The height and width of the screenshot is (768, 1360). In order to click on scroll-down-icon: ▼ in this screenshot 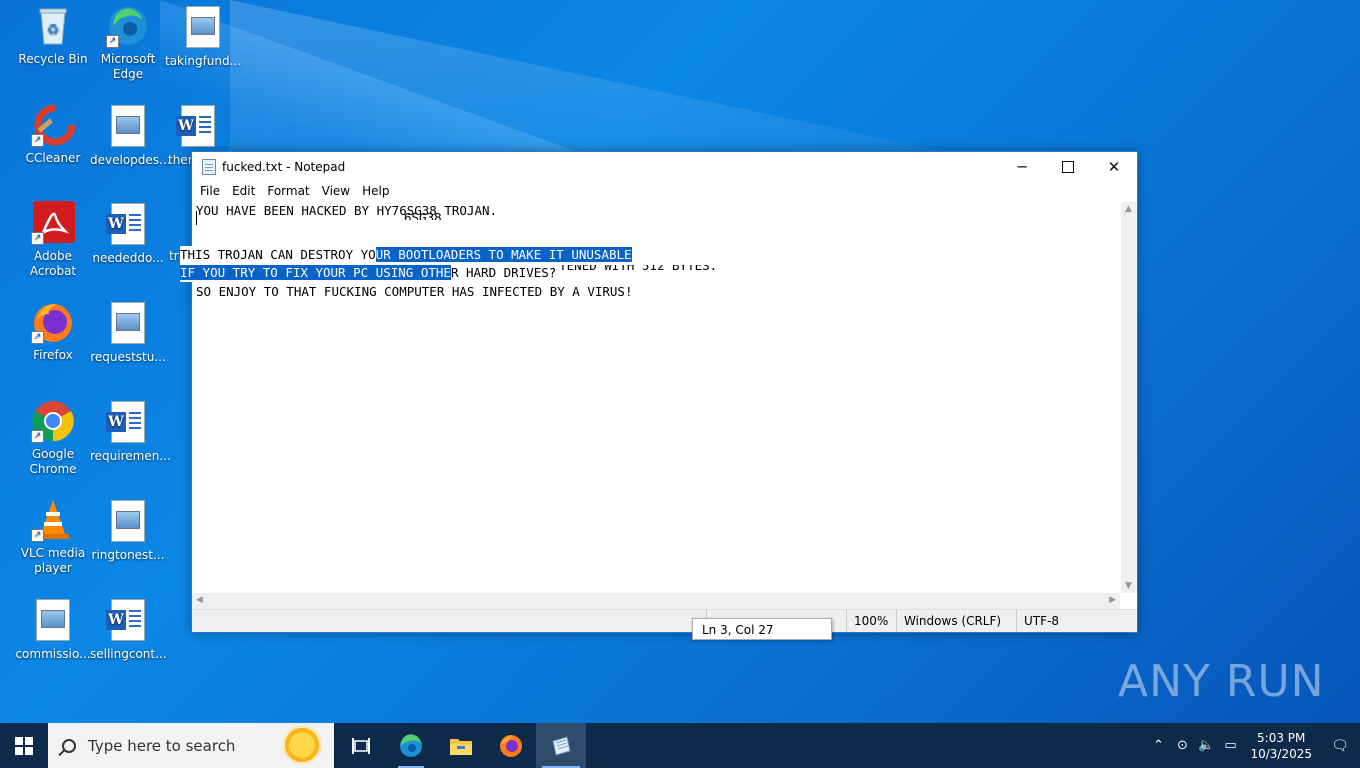, I will do `click(1128, 586)`.